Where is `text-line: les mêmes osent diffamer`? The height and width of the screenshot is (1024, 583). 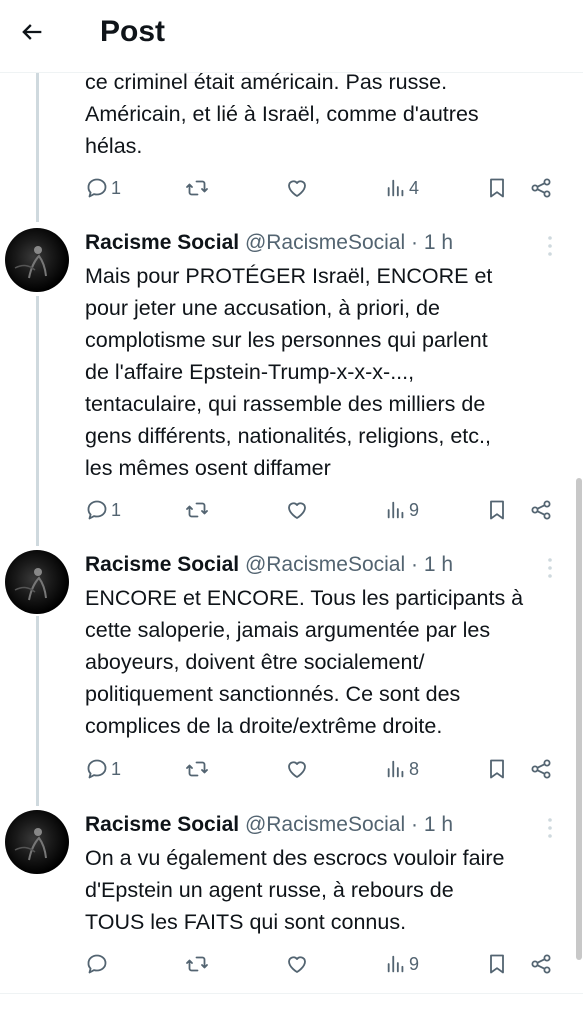
text-line: les mêmes osent diffamer is located at coordinates (208, 468).